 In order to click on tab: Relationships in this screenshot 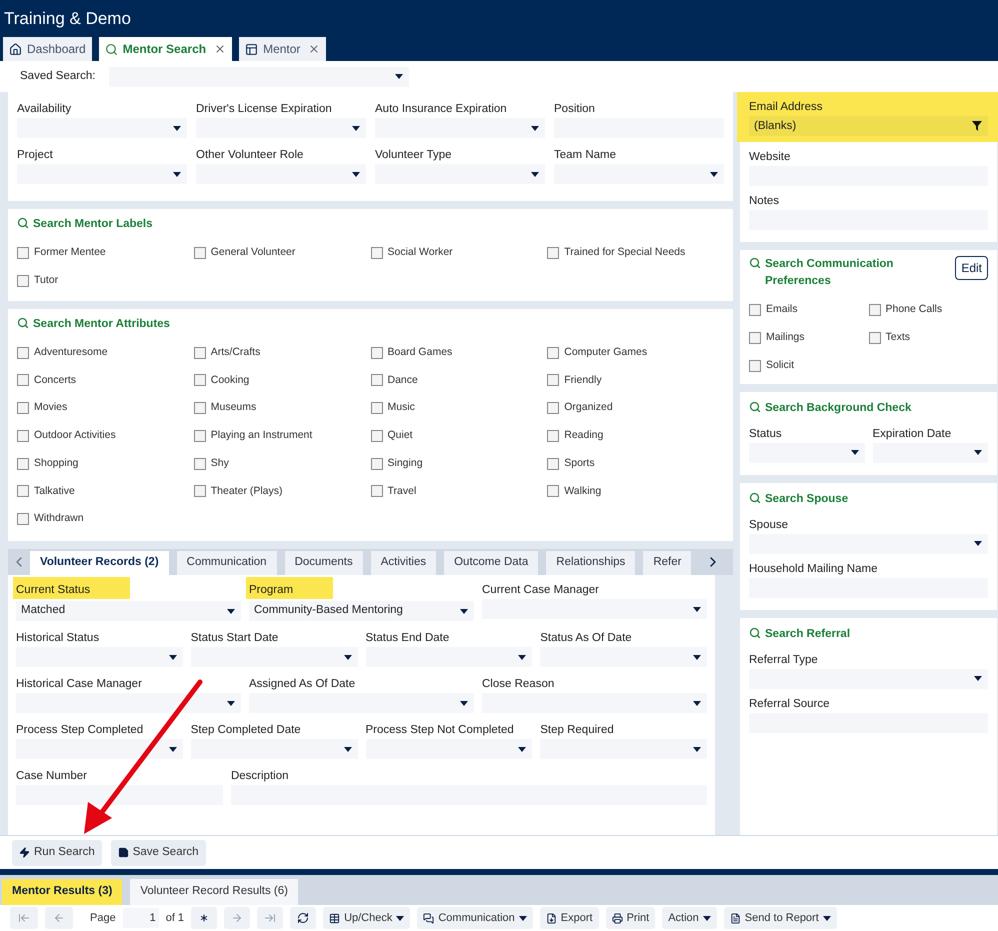, I will do `click(591, 563)`.